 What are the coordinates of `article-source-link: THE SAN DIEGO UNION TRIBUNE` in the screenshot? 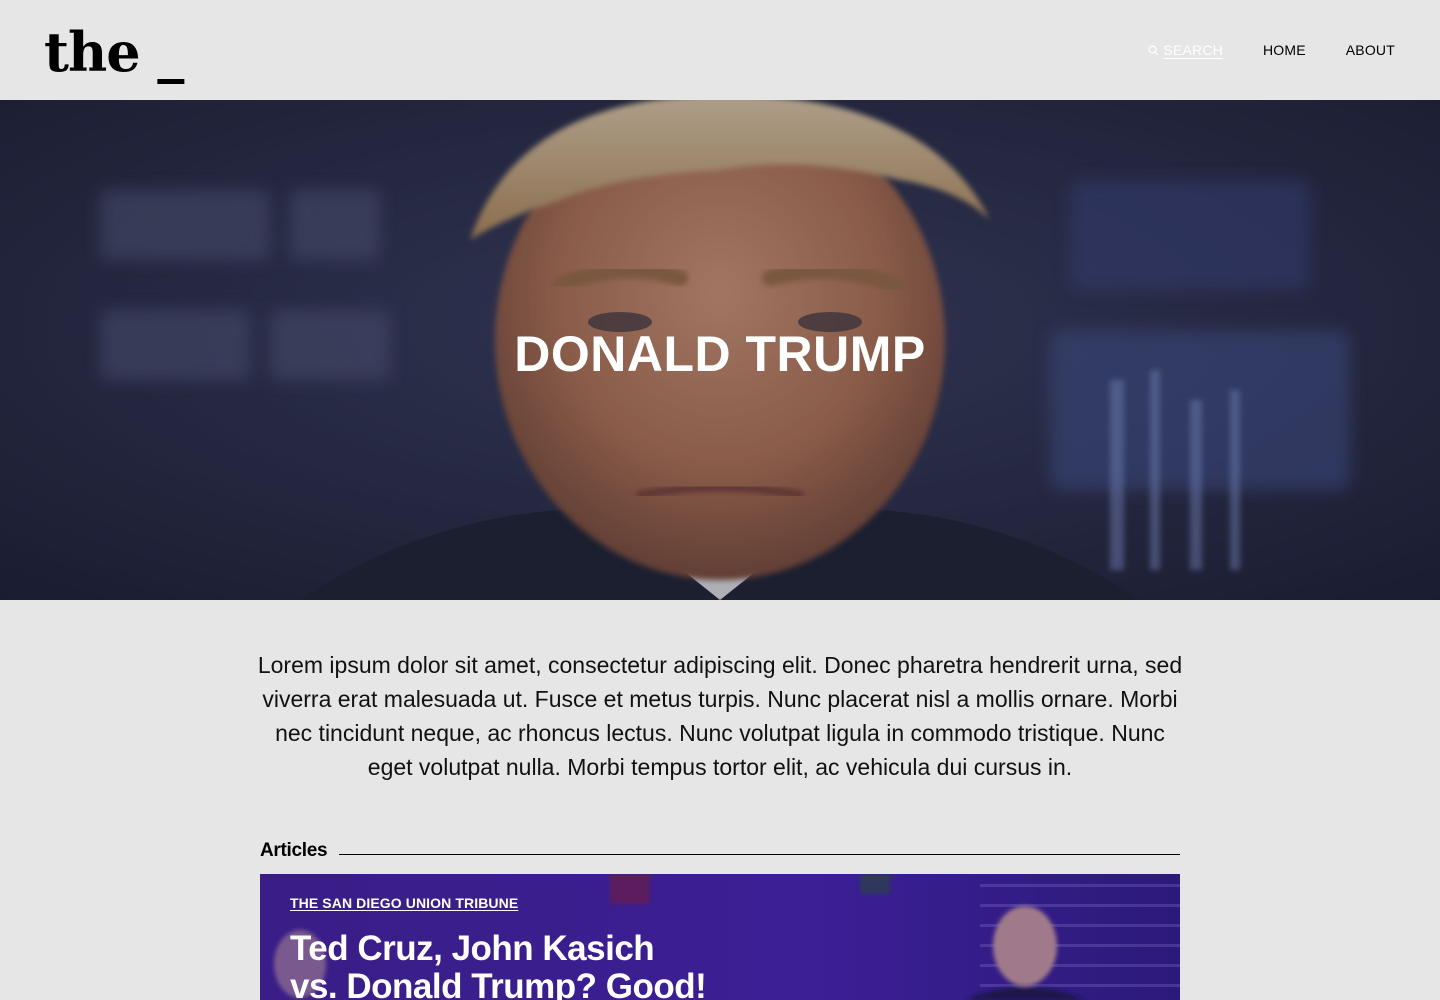 It's located at (404, 903).